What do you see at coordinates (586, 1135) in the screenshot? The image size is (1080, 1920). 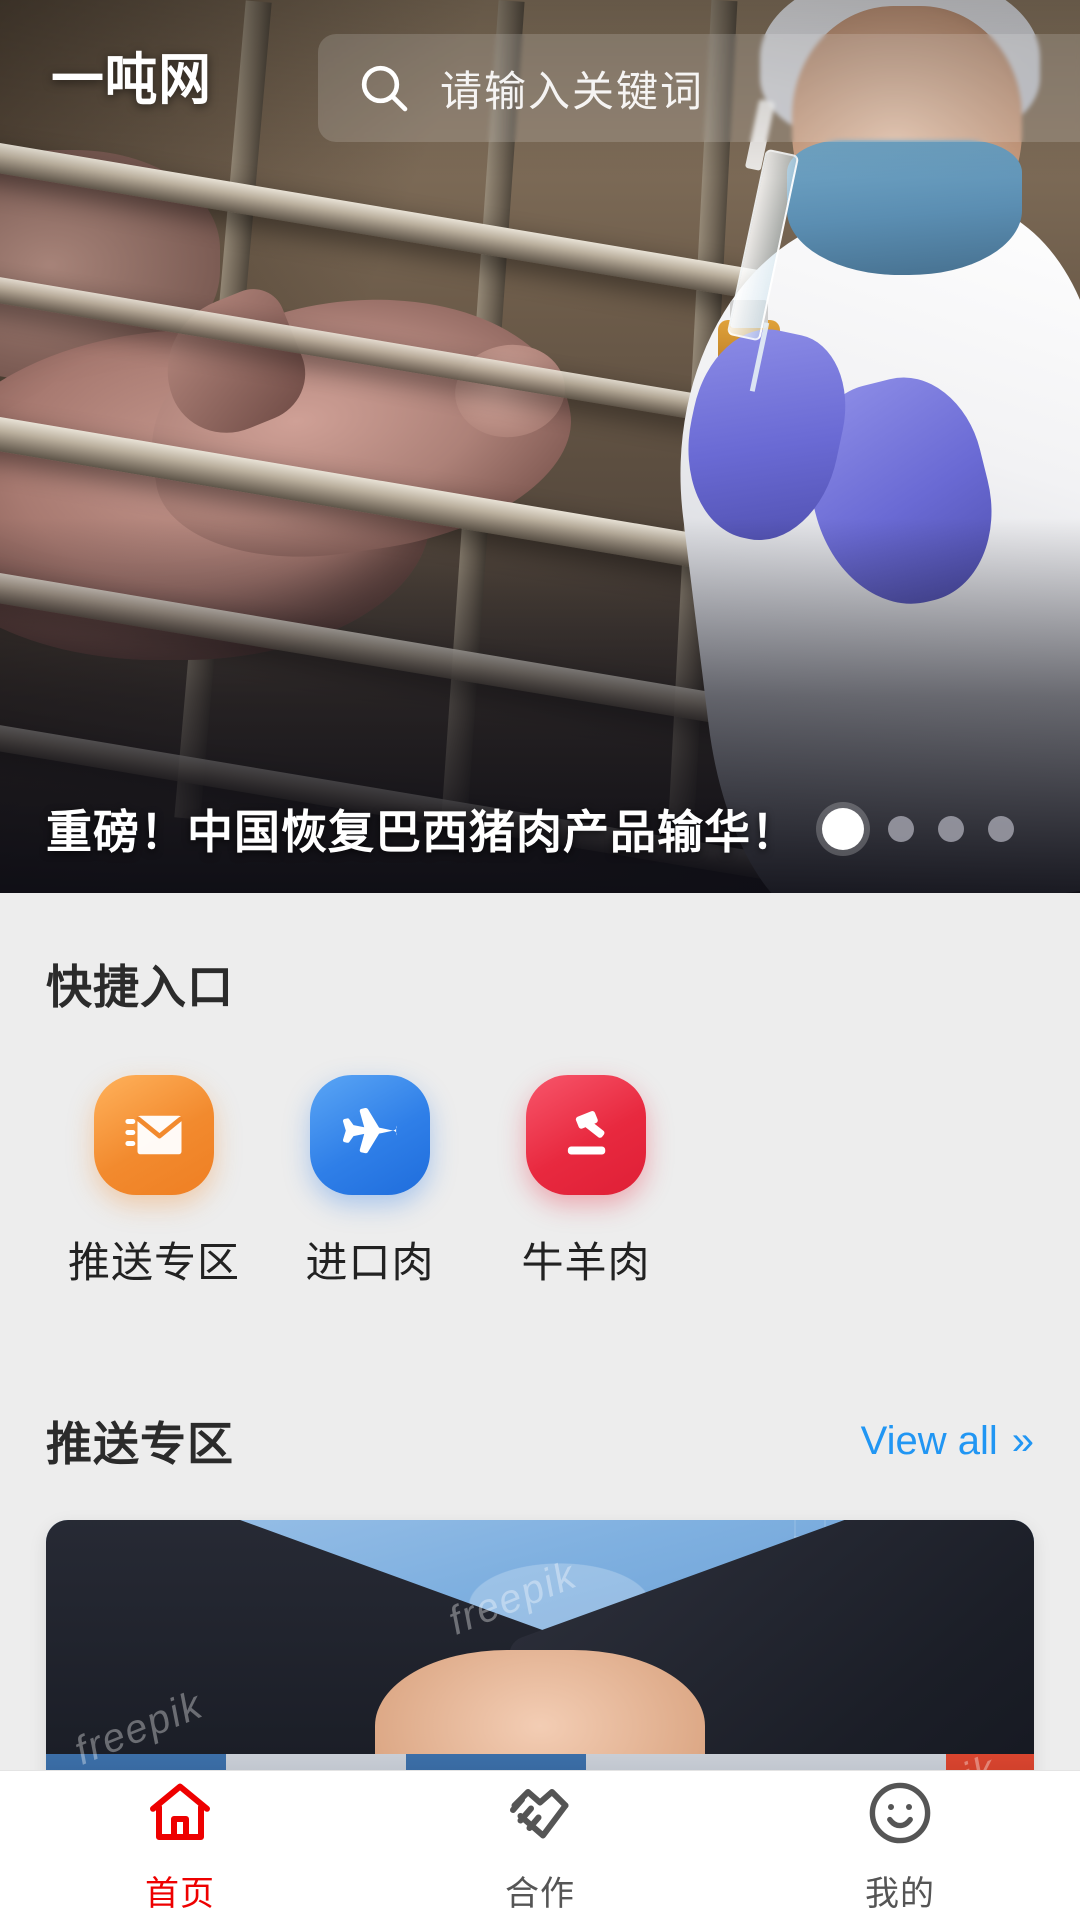 I see `gavel-icon` at bounding box center [586, 1135].